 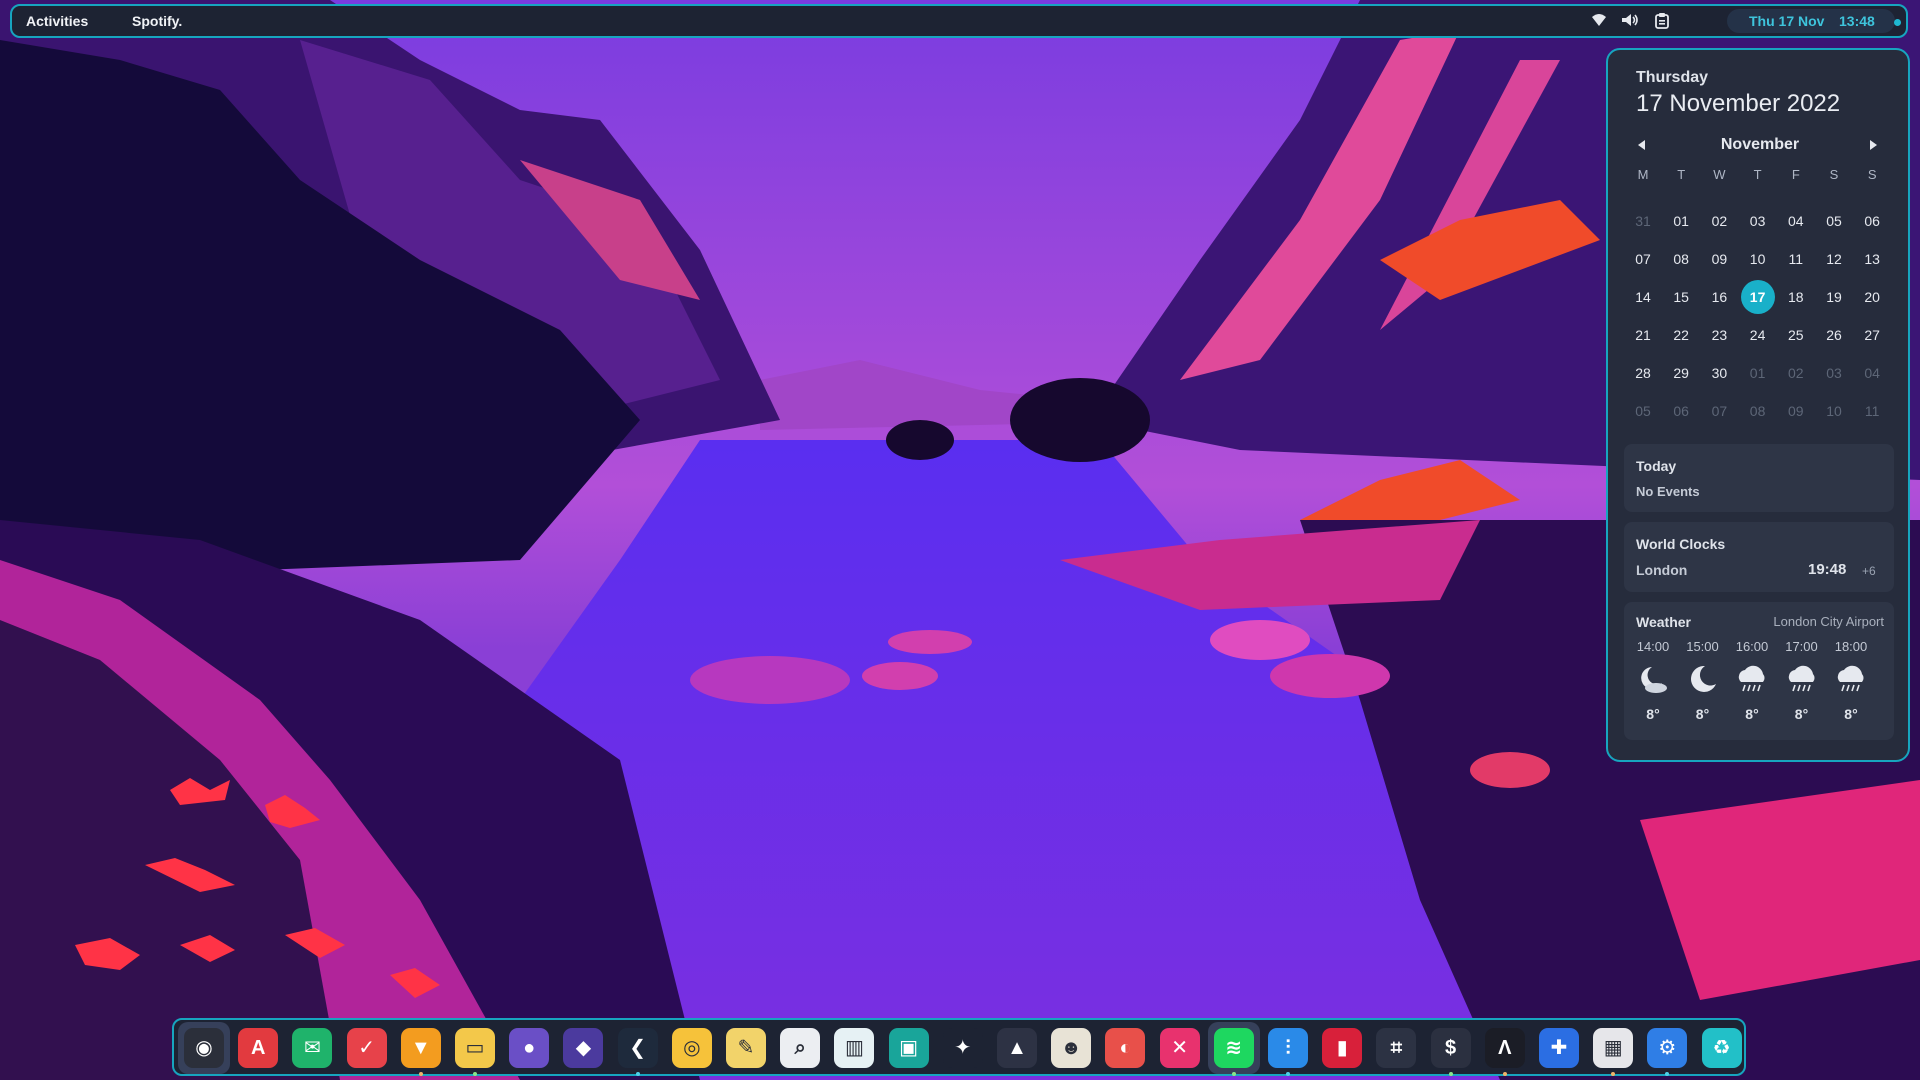 What do you see at coordinates (1017, 1048) in the screenshot?
I see `inkscape-icon: ▲` at bounding box center [1017, 1048].